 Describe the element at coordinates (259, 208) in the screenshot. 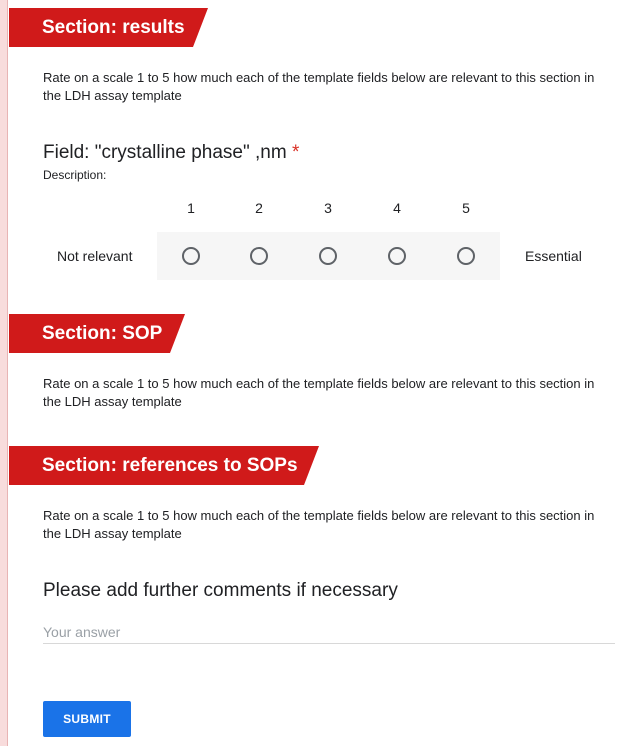

I see `scale-number-2: 2` at that location.